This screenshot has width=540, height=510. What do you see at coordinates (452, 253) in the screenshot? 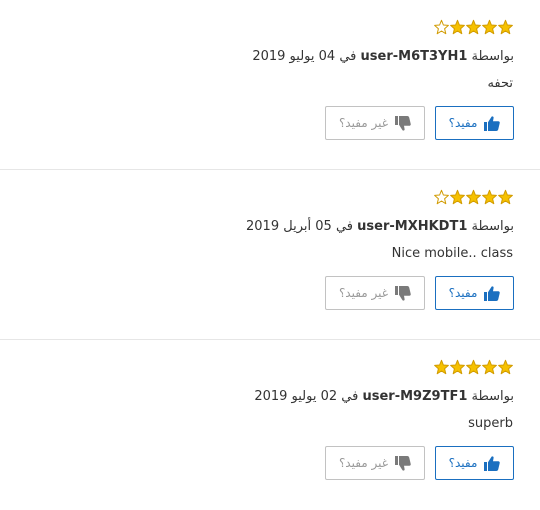
I see `review-comment: Nice mobile.. class` at bounding box center [452, 253].